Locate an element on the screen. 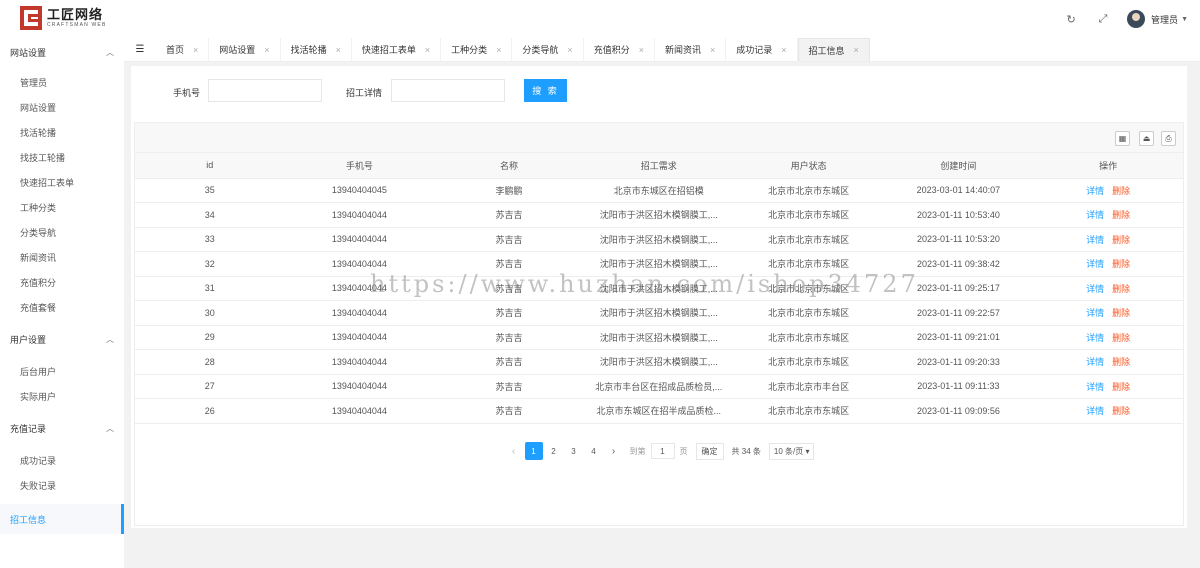 The image size is (1200, 568). sidebar-item-work-types: 工种分类 is located at coordinates (62, 207).